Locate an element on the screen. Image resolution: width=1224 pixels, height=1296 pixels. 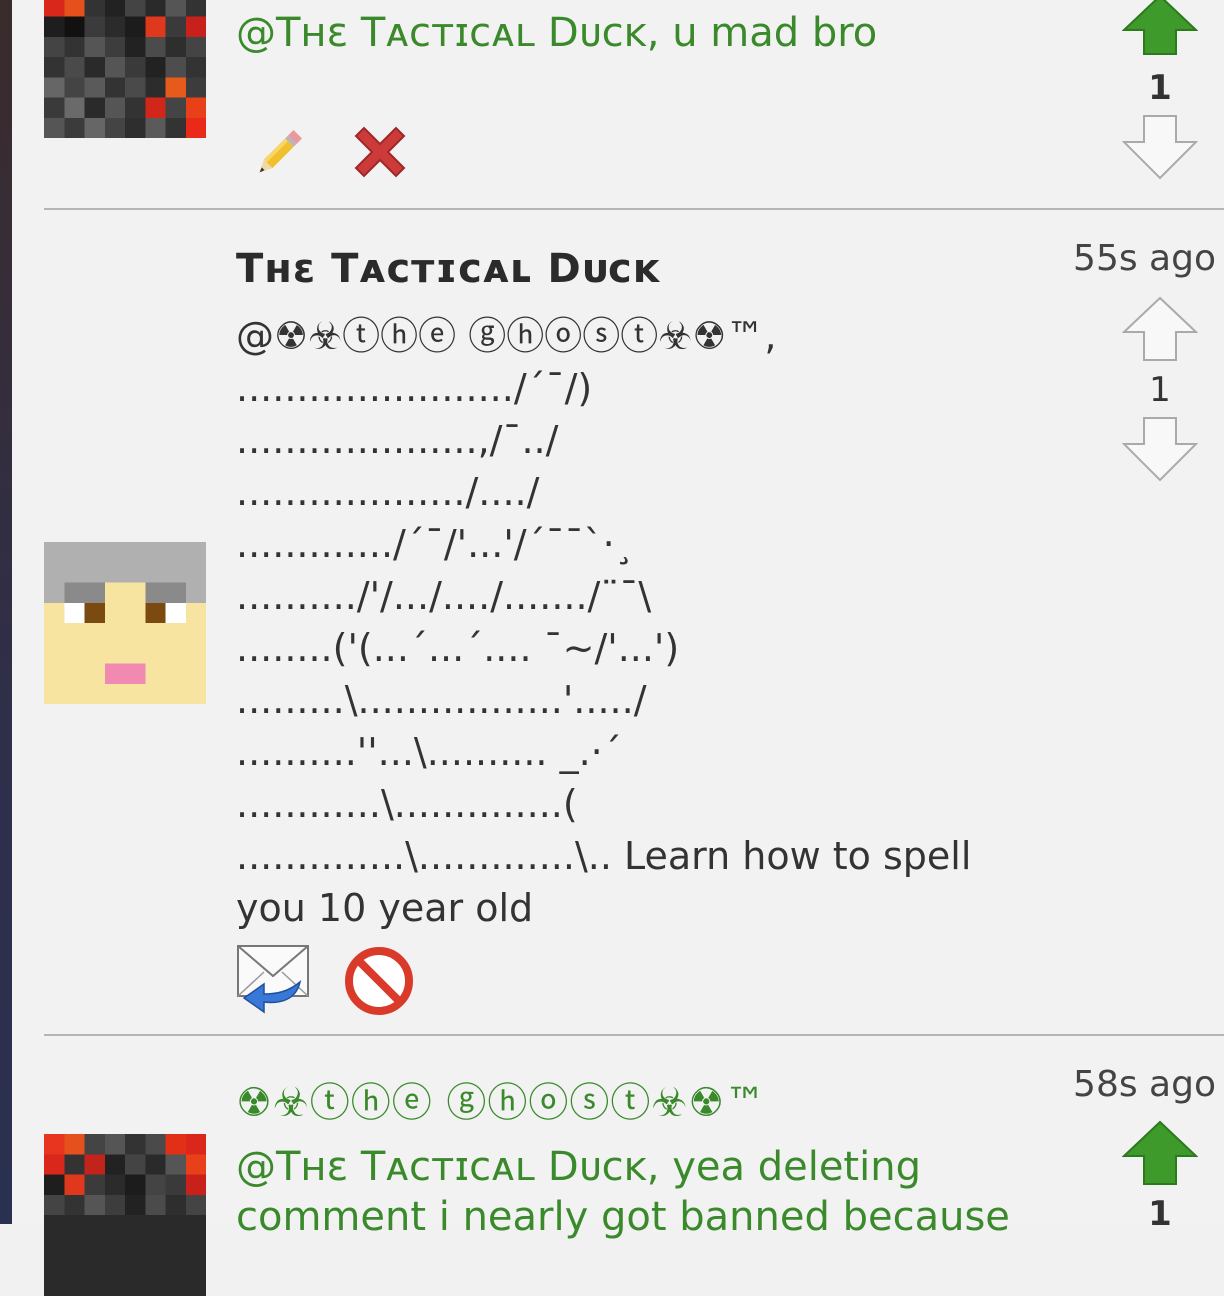
comment-text: @Tʜɛ Tᴀᴄᴛɪᴄᴀʟ Dᴜᴄᴋ, u mad bro is located at coordinates (557, 33).